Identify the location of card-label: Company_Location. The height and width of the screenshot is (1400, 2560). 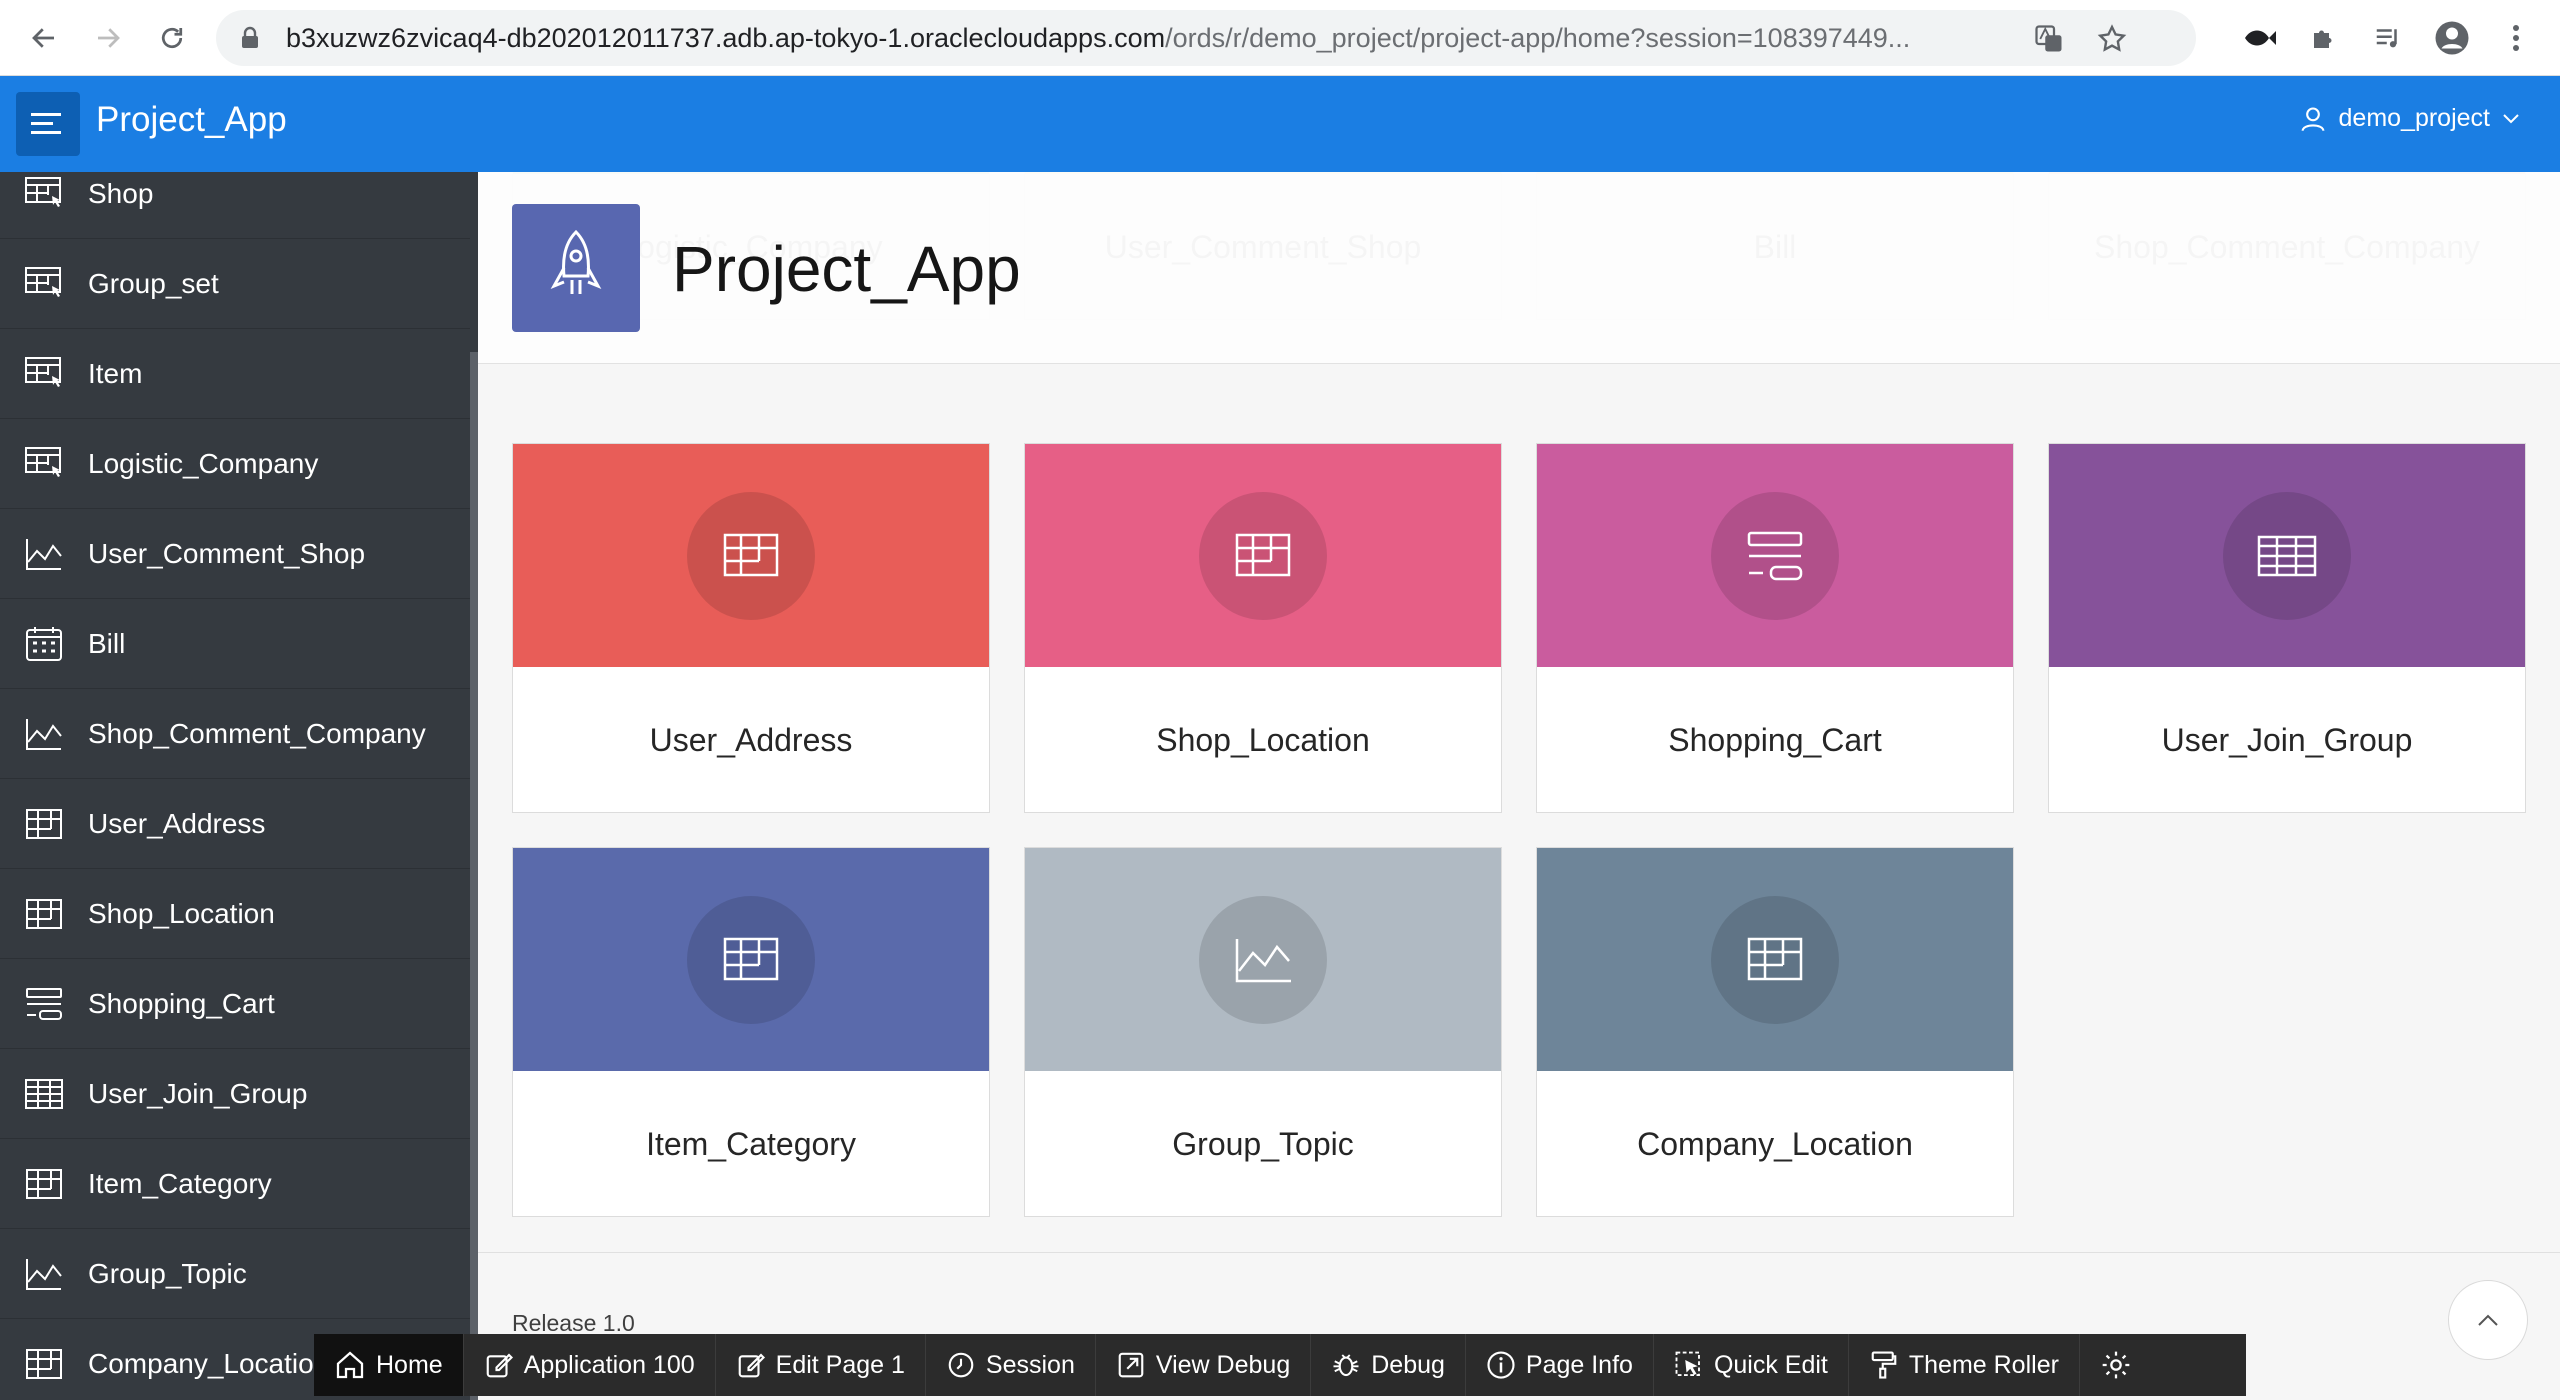
(1775, 1143).